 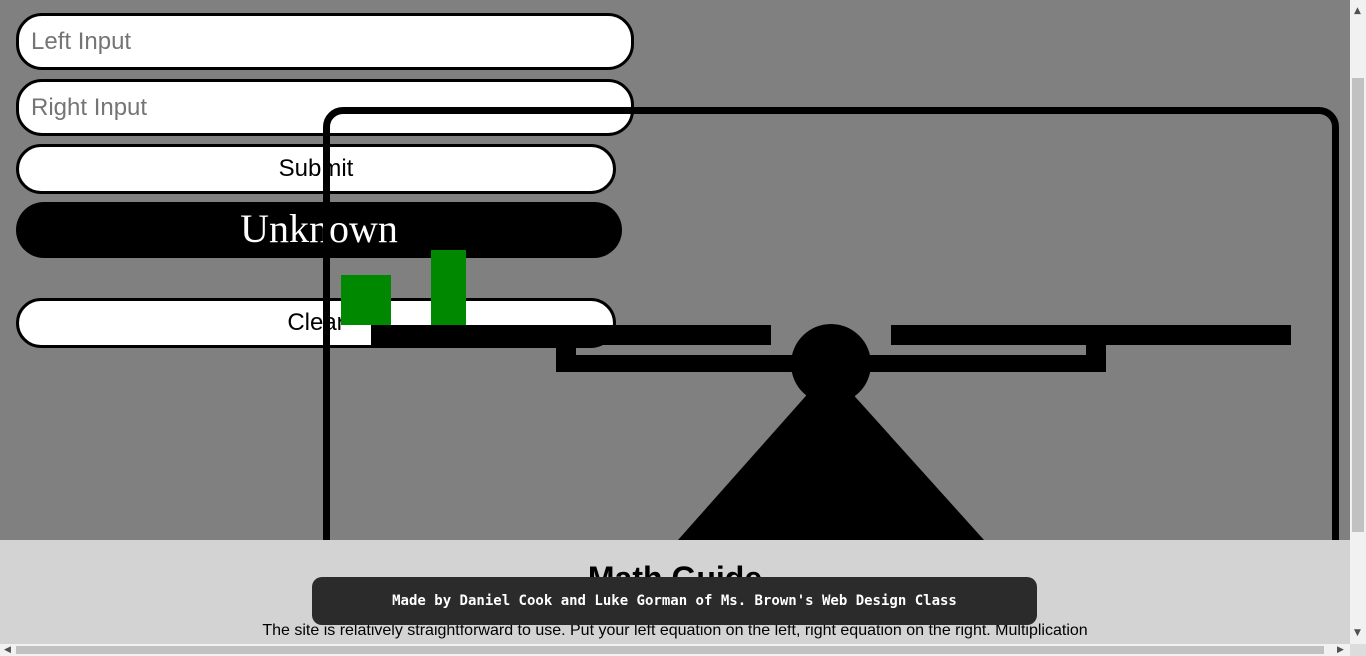 What do you see at coordinates (1358, 650) in the screenshot?
I see `scrollbar-corner` at bounding box center [1358, 650].